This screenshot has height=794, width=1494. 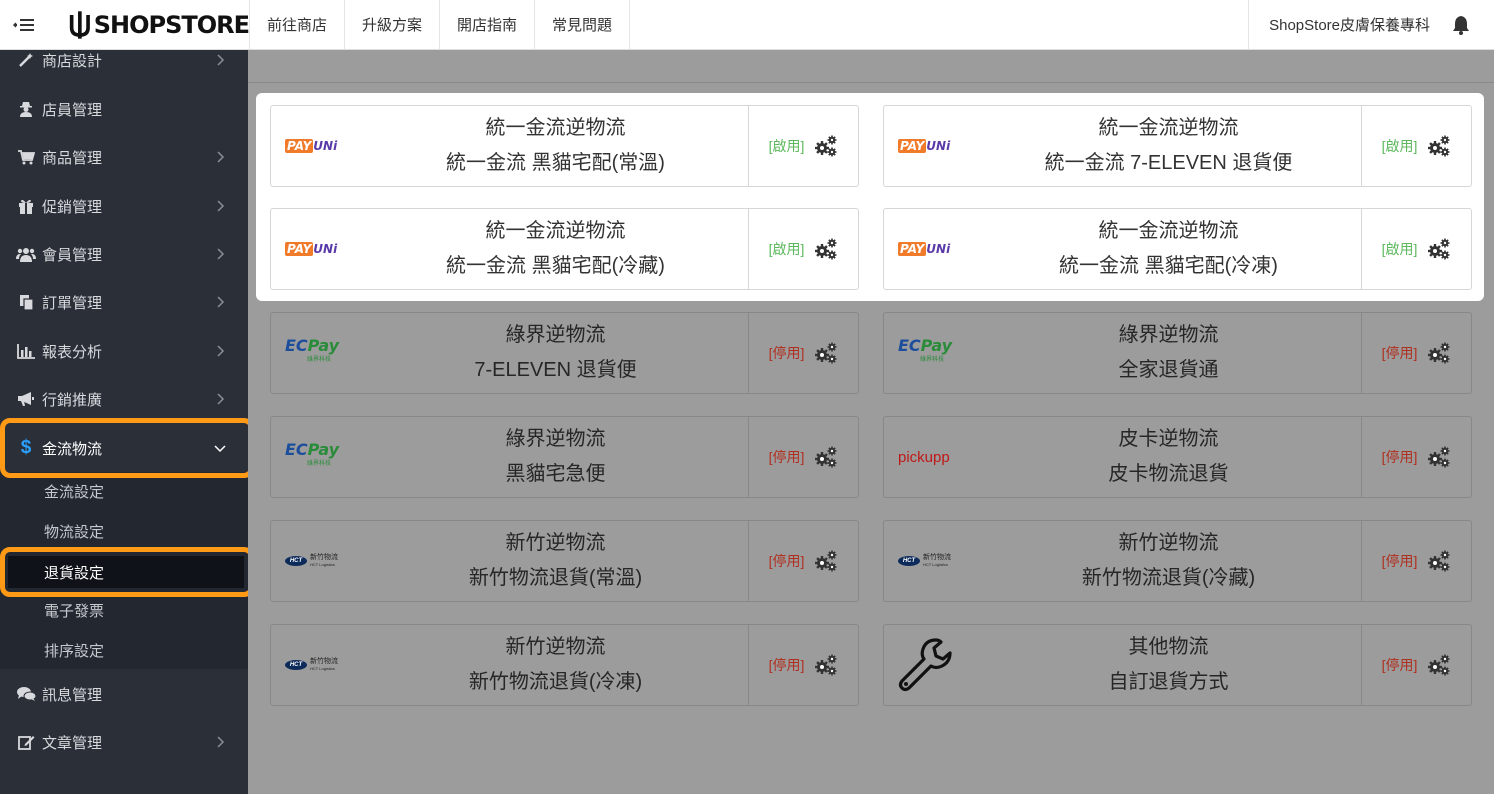 What do you see at coordinates (26, 694) in the screenshot?
I see `comments-icon` at bounding box center [26, 694].